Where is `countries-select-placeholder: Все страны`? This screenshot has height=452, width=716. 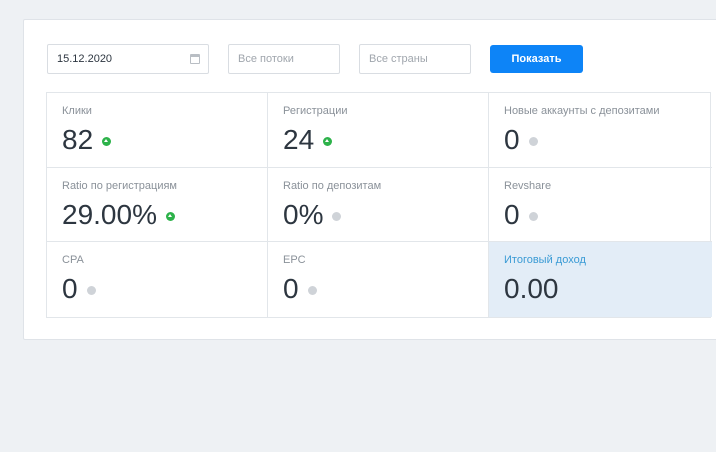 countries-select-placeholder: Все страны is located at coordinates (398, 59).